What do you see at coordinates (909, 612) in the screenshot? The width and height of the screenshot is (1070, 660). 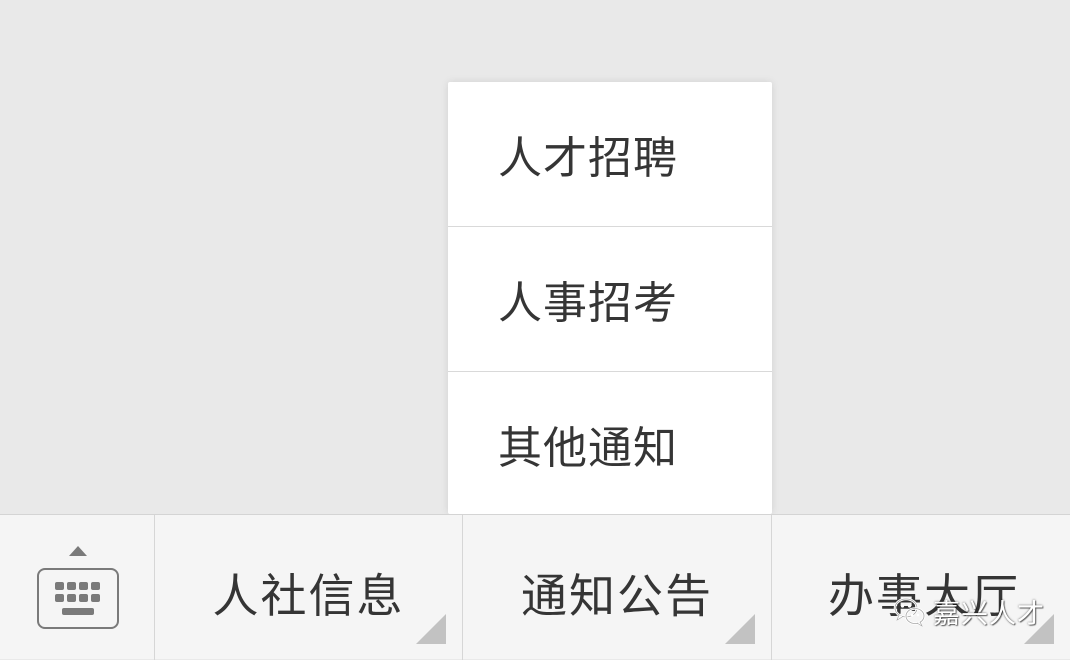 I see `wechat-icon` at bounding box center [909, 612].